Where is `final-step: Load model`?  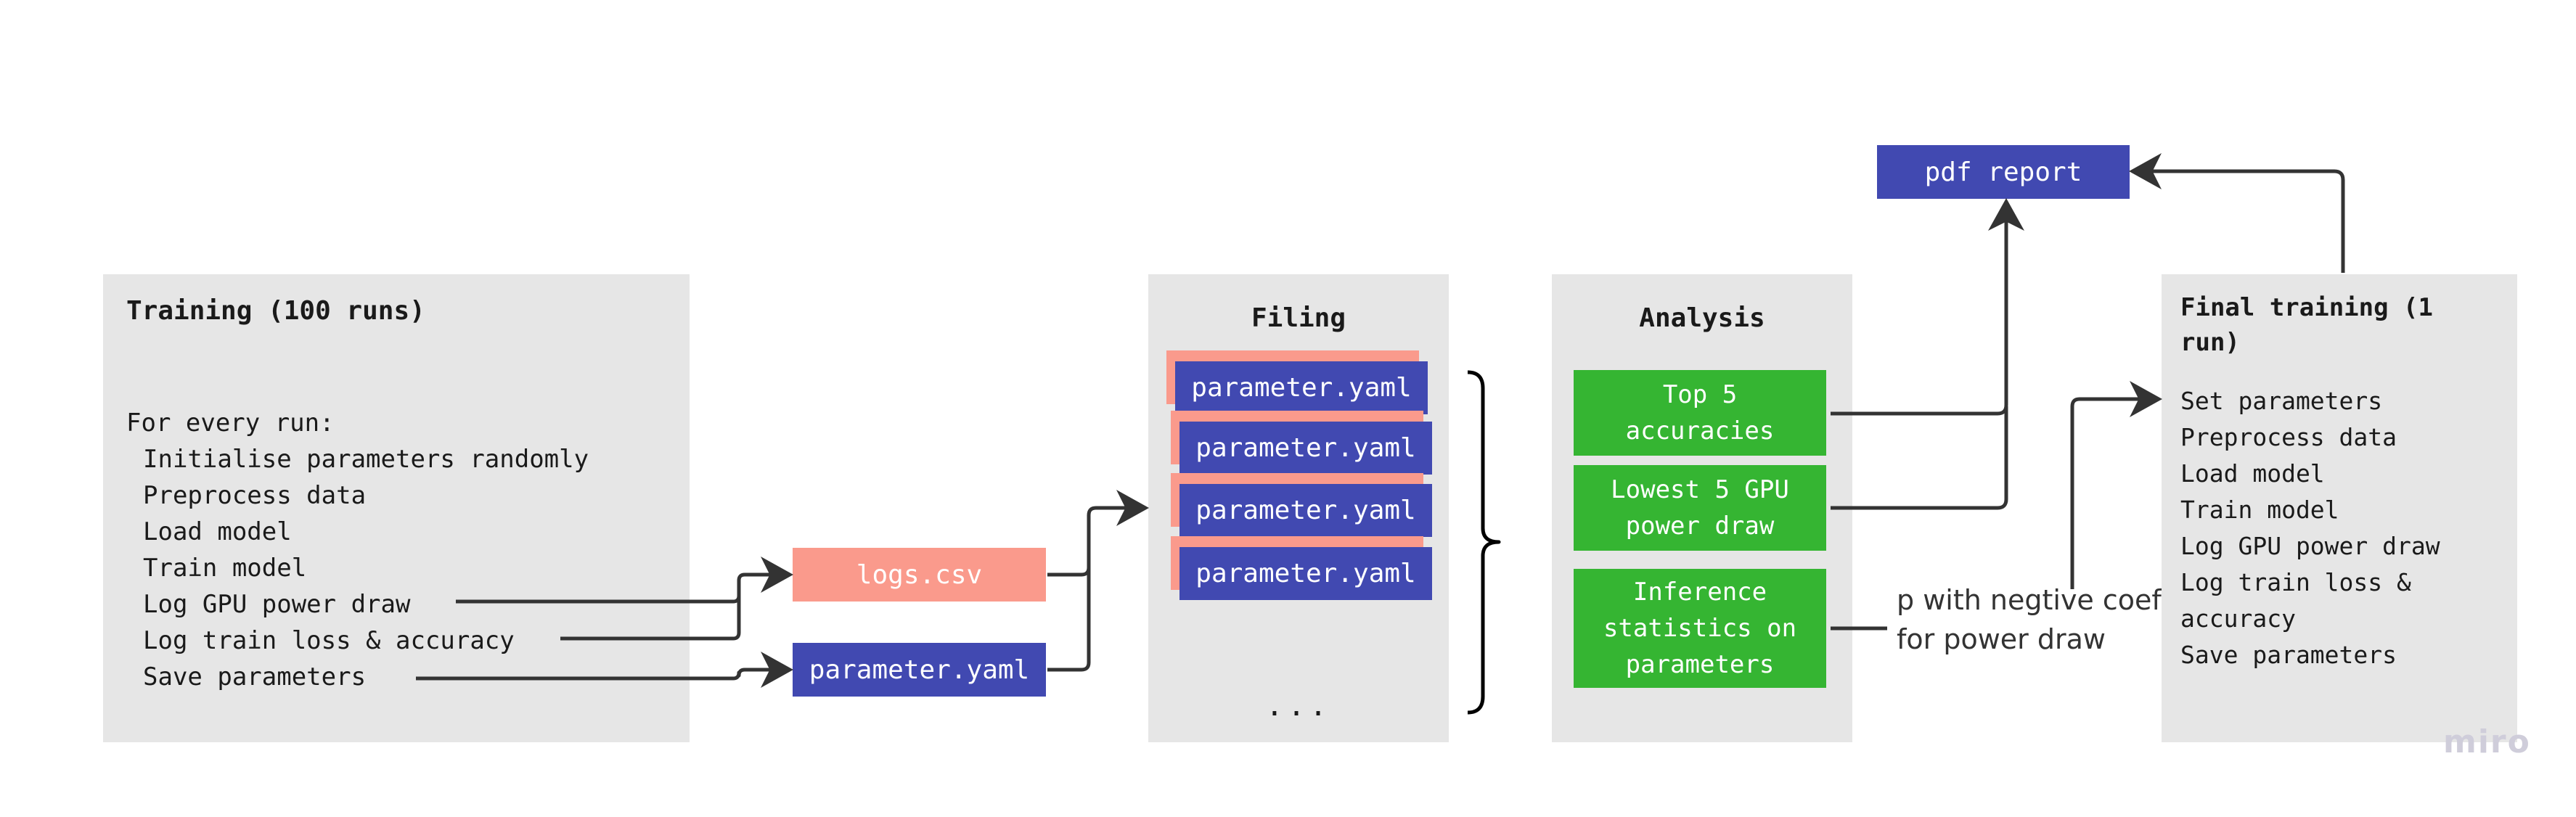
final-step: Load model is located at coordinates (2252, 474).